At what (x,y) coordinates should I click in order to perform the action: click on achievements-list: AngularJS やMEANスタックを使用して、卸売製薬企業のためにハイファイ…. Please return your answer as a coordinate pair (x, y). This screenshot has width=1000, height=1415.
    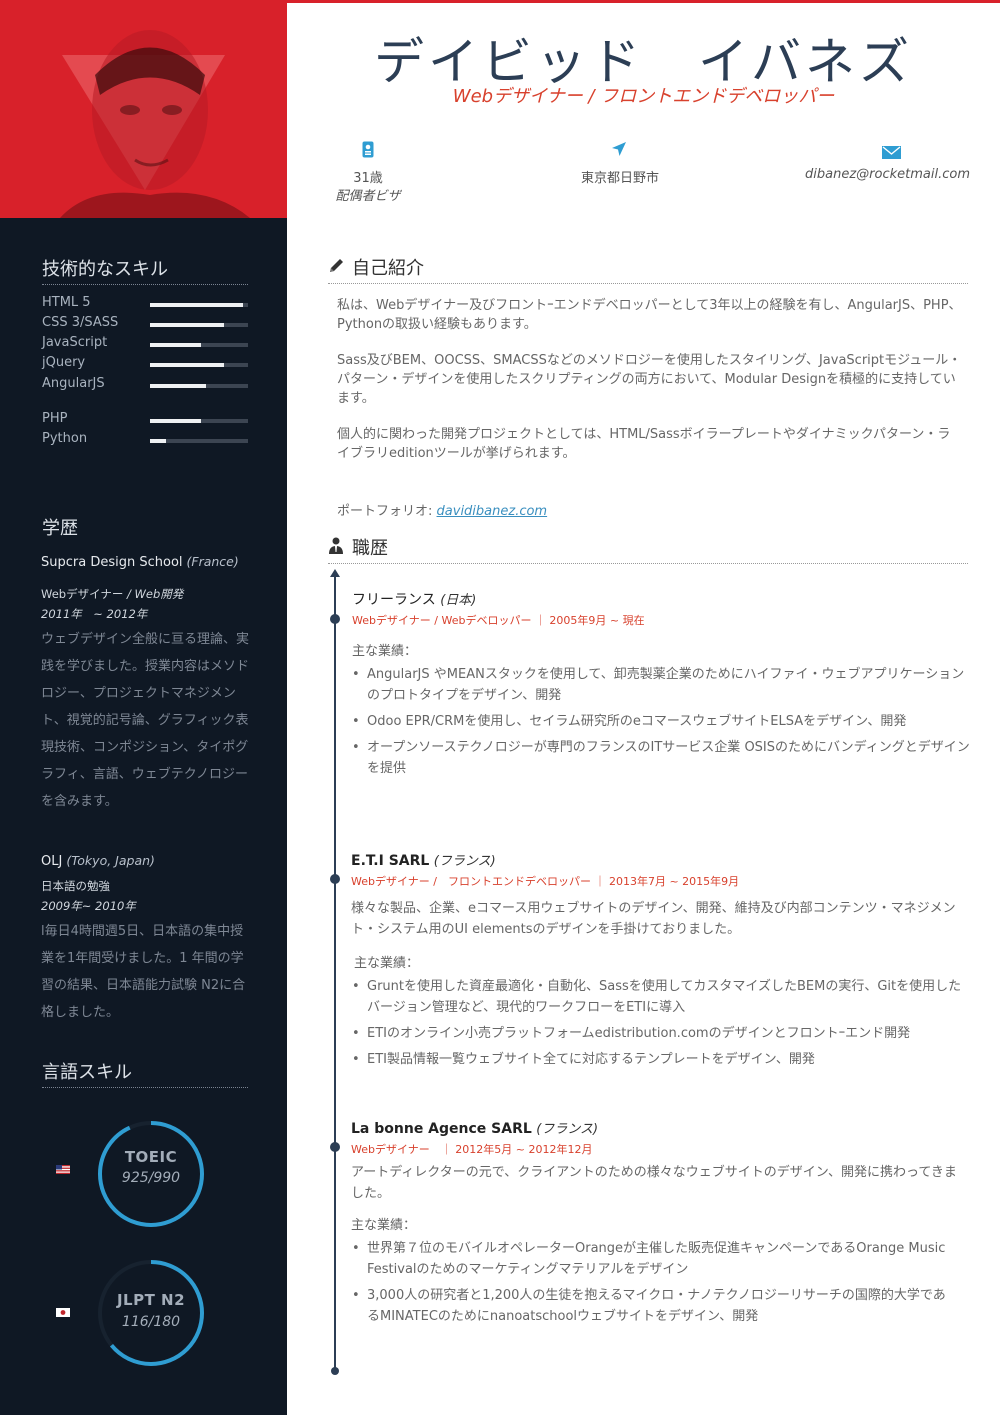
    Looking at the image, I should click on (662, 724).